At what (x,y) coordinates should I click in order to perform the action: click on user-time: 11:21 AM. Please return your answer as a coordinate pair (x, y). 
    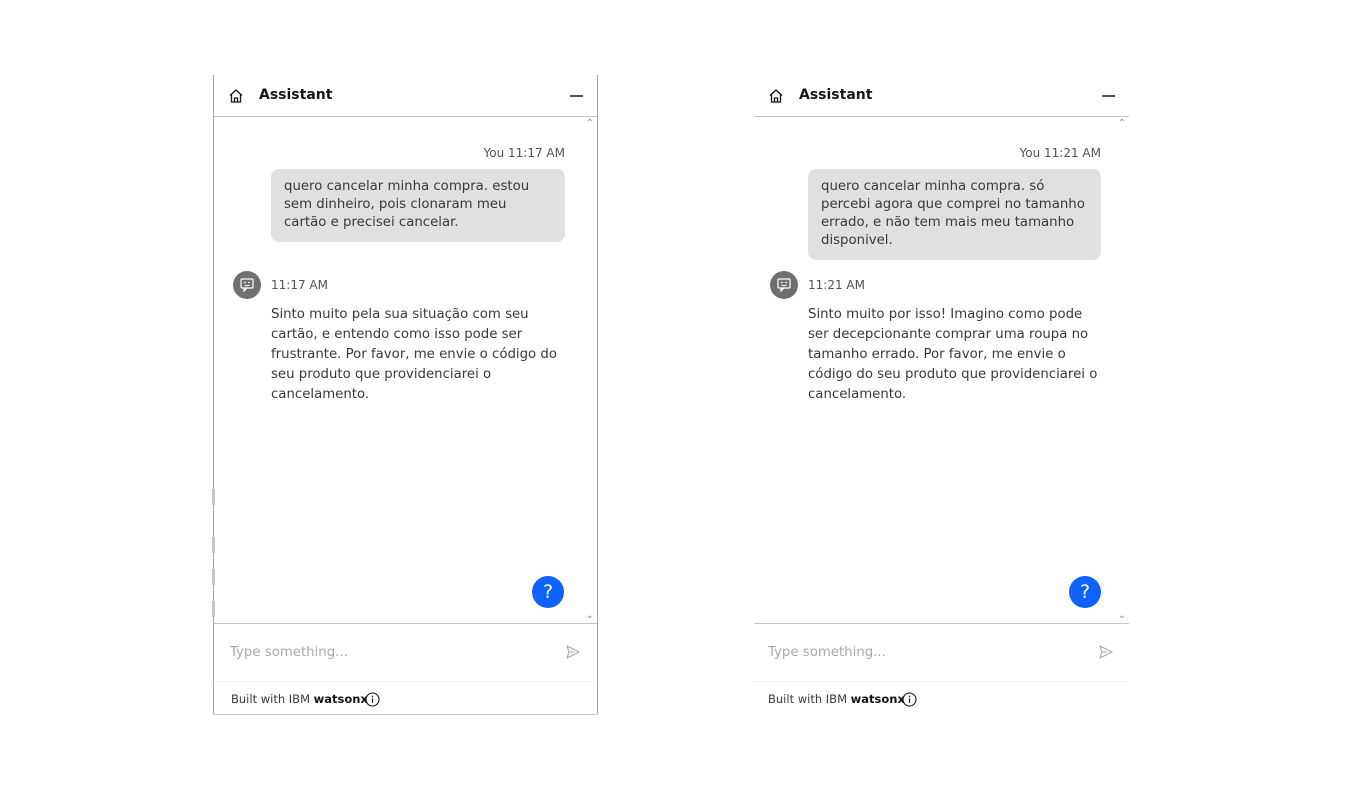
    Looking at the image, I should click on (1072, 153).